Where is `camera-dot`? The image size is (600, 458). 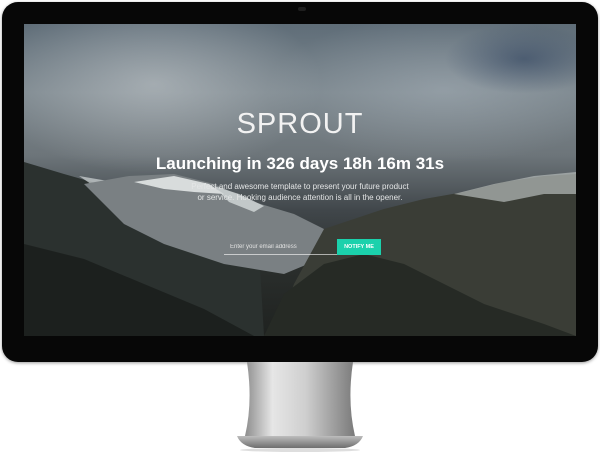 camera-dot is located at coordinates (302, 9).